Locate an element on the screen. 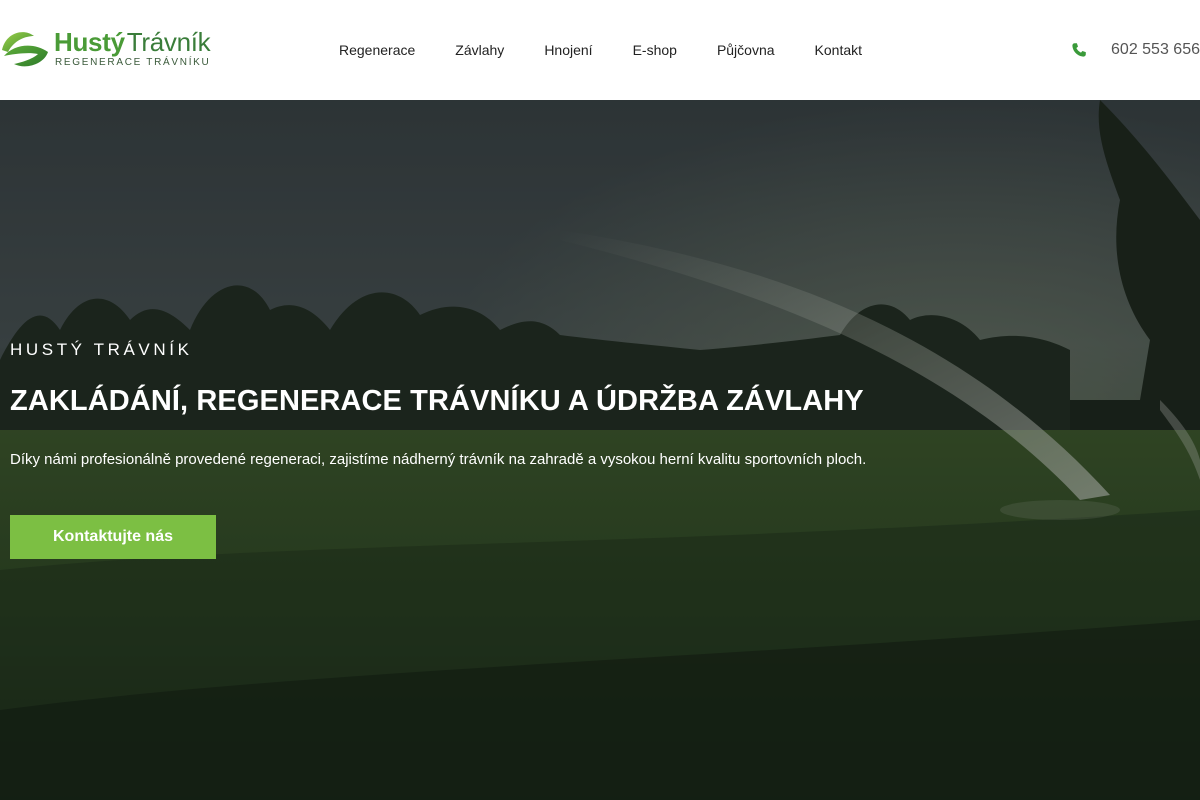  logo-title: HustýTrávník is located at coordinates (132, 42).